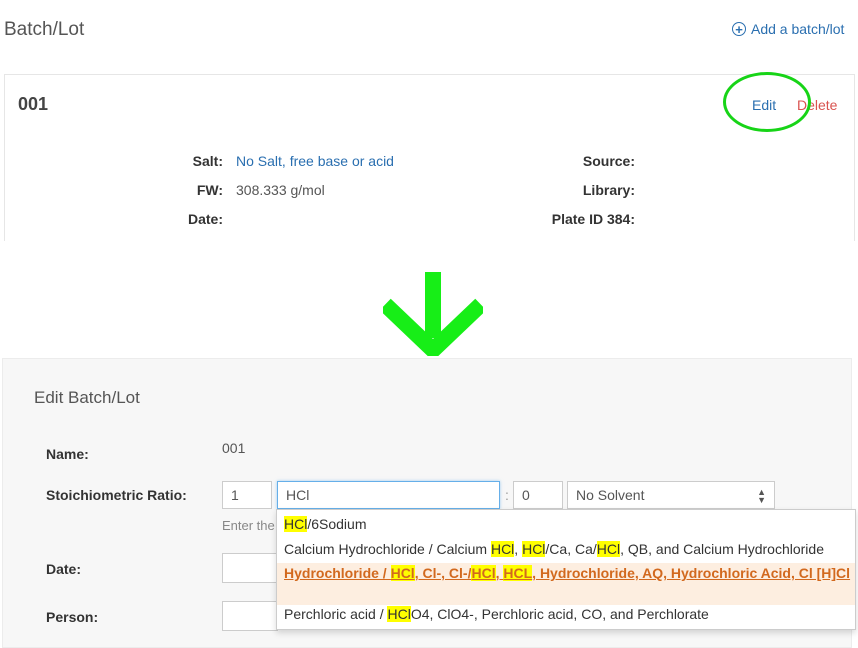 The height and width of the screenshot is (648, 858). What do you see at coordinates (433, 314) in the screenshot?
I see `arrow-down-icon` at bounding box center [433, 314].